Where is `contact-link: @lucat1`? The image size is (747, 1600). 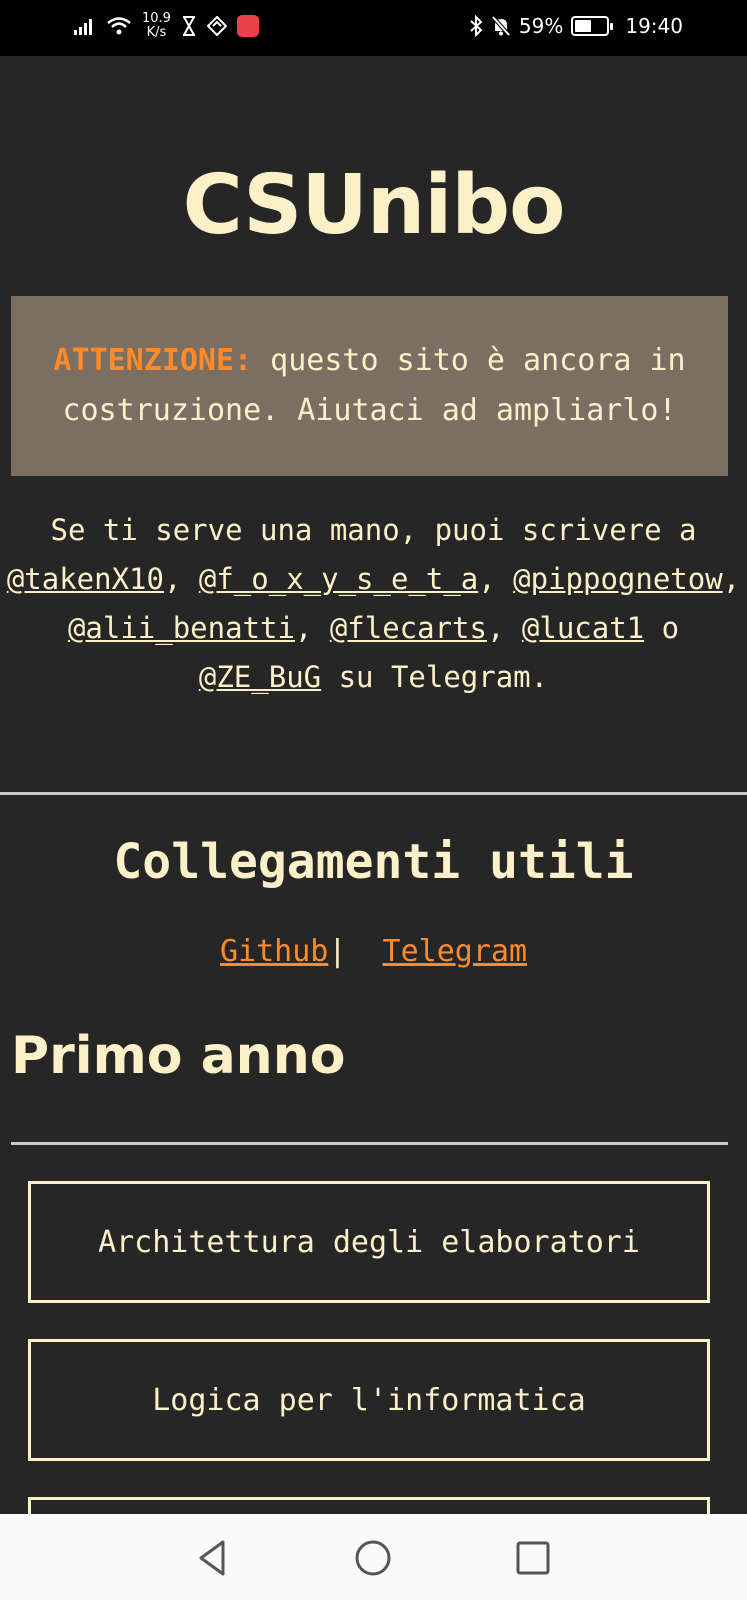 contact-link: @lucat1 is located at coordinates (583, 628).